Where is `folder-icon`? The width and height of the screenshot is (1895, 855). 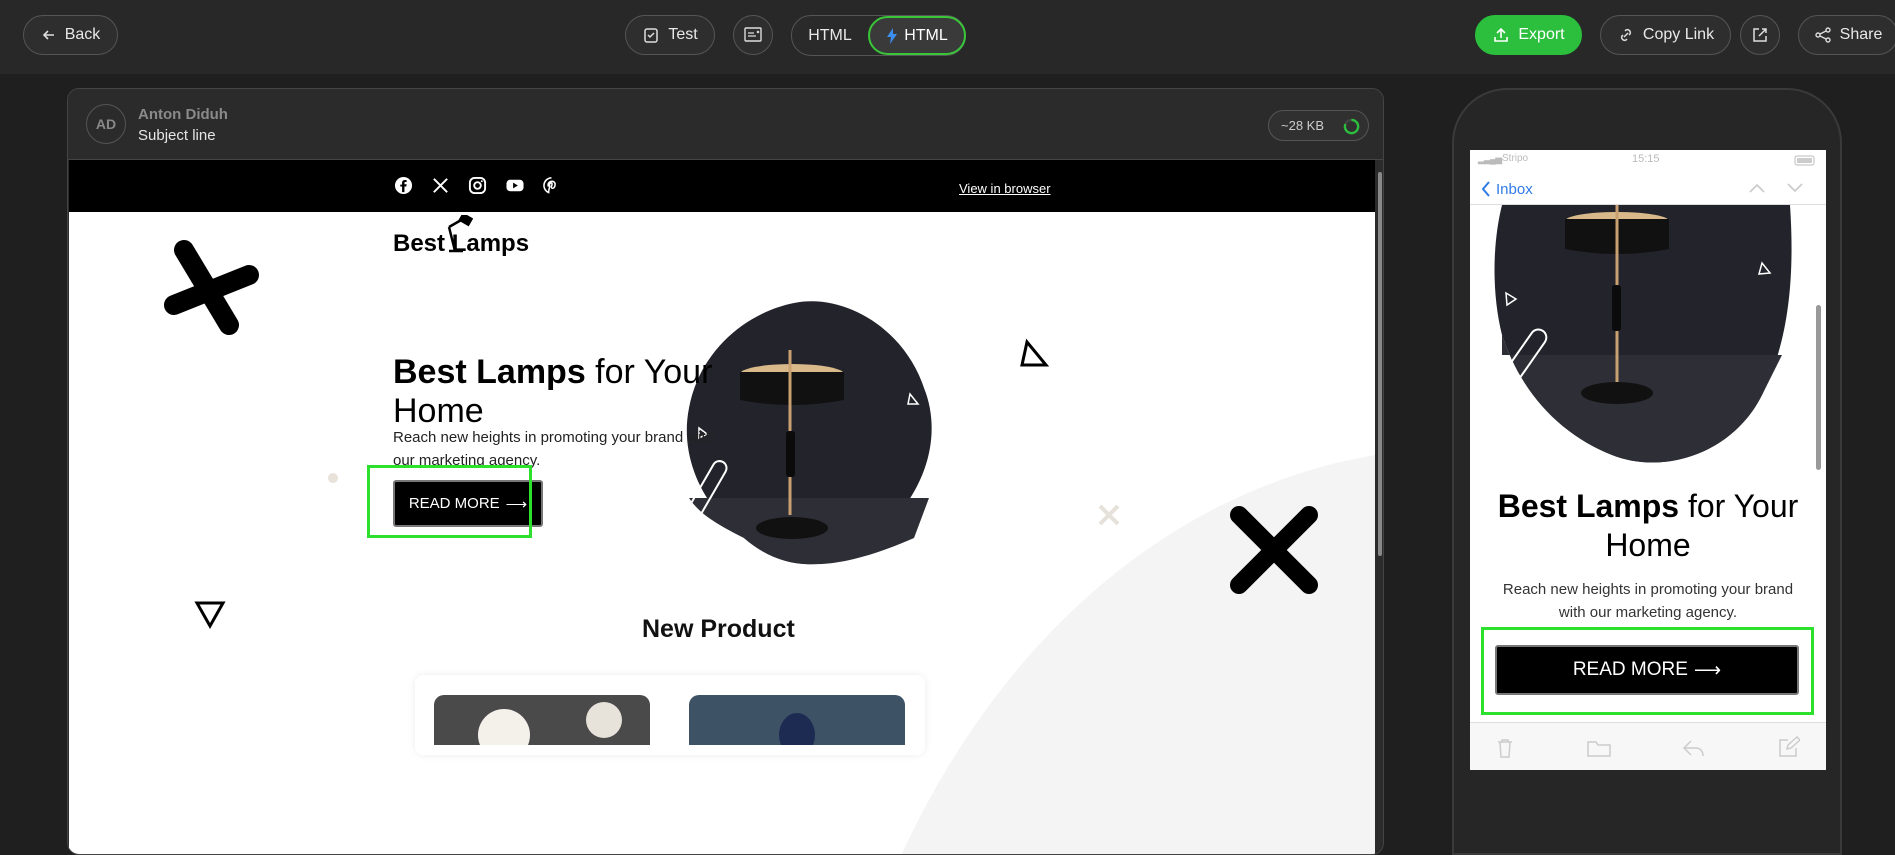
folder-icon is located at coordinates (1599, 748).